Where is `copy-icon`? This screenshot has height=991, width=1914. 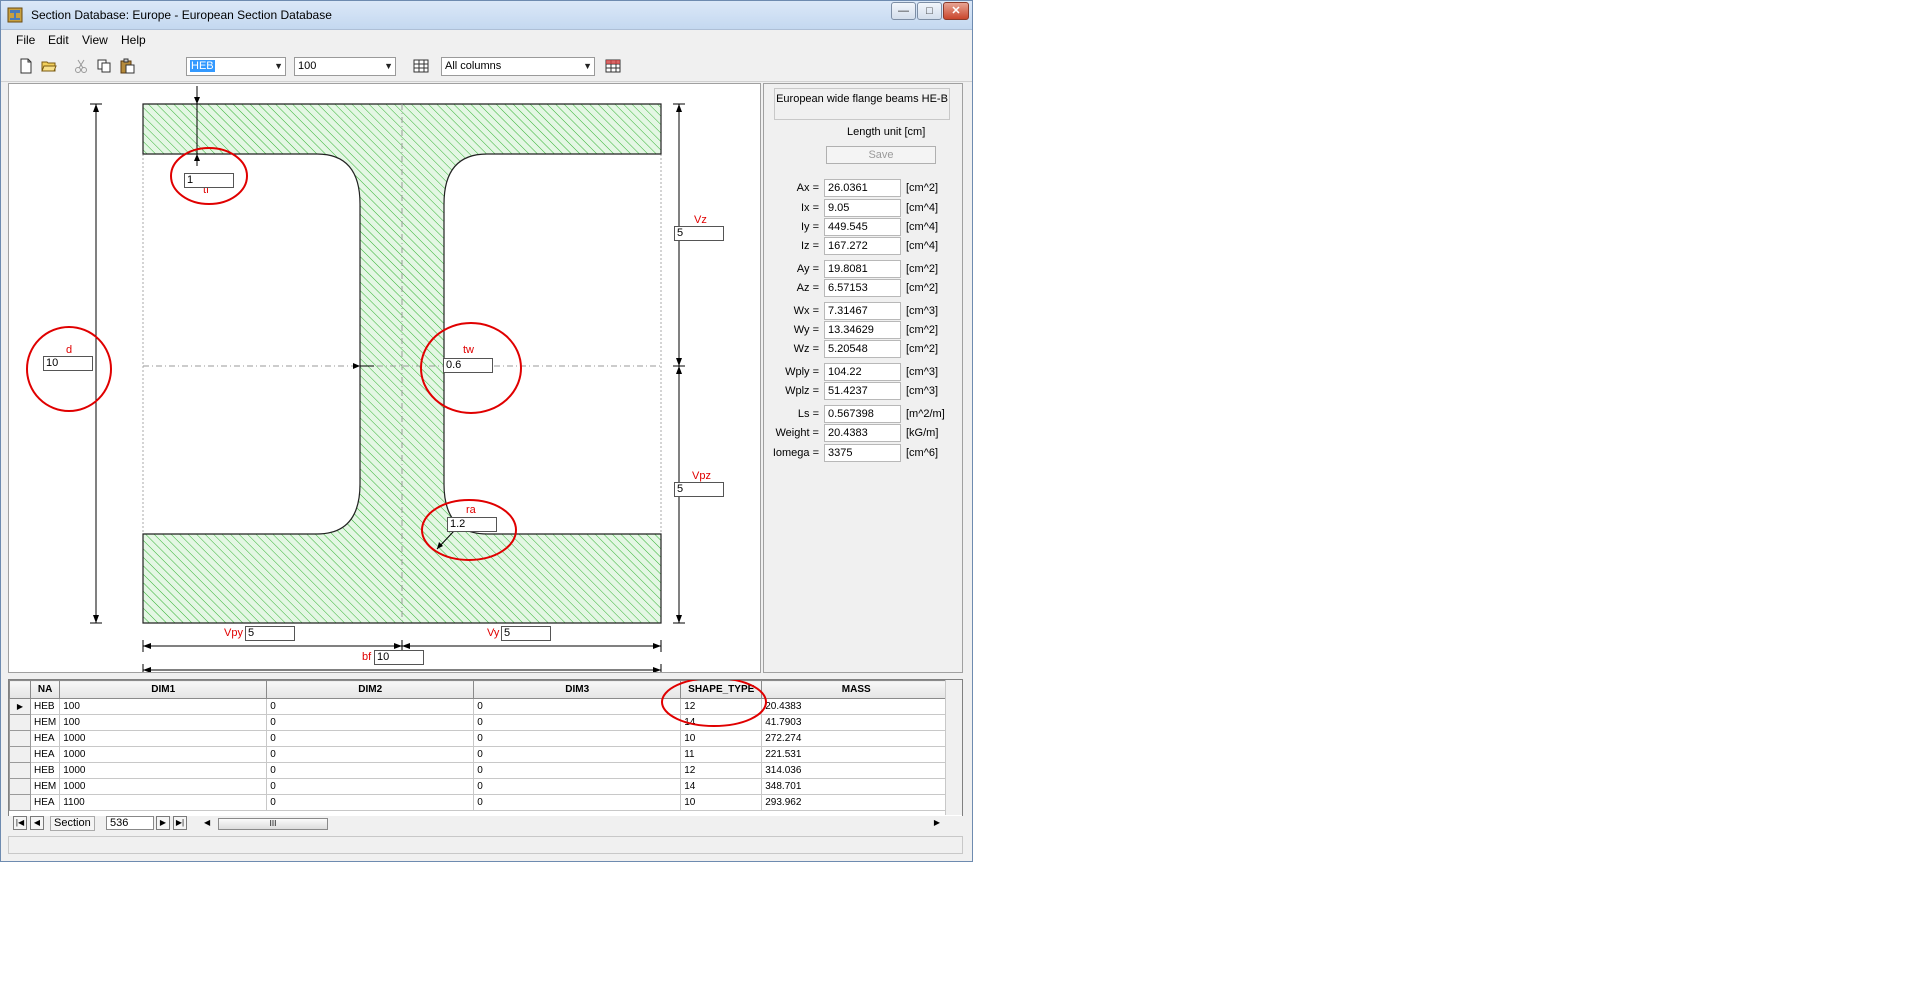
copy-icon is located at coordinates (104, 66).